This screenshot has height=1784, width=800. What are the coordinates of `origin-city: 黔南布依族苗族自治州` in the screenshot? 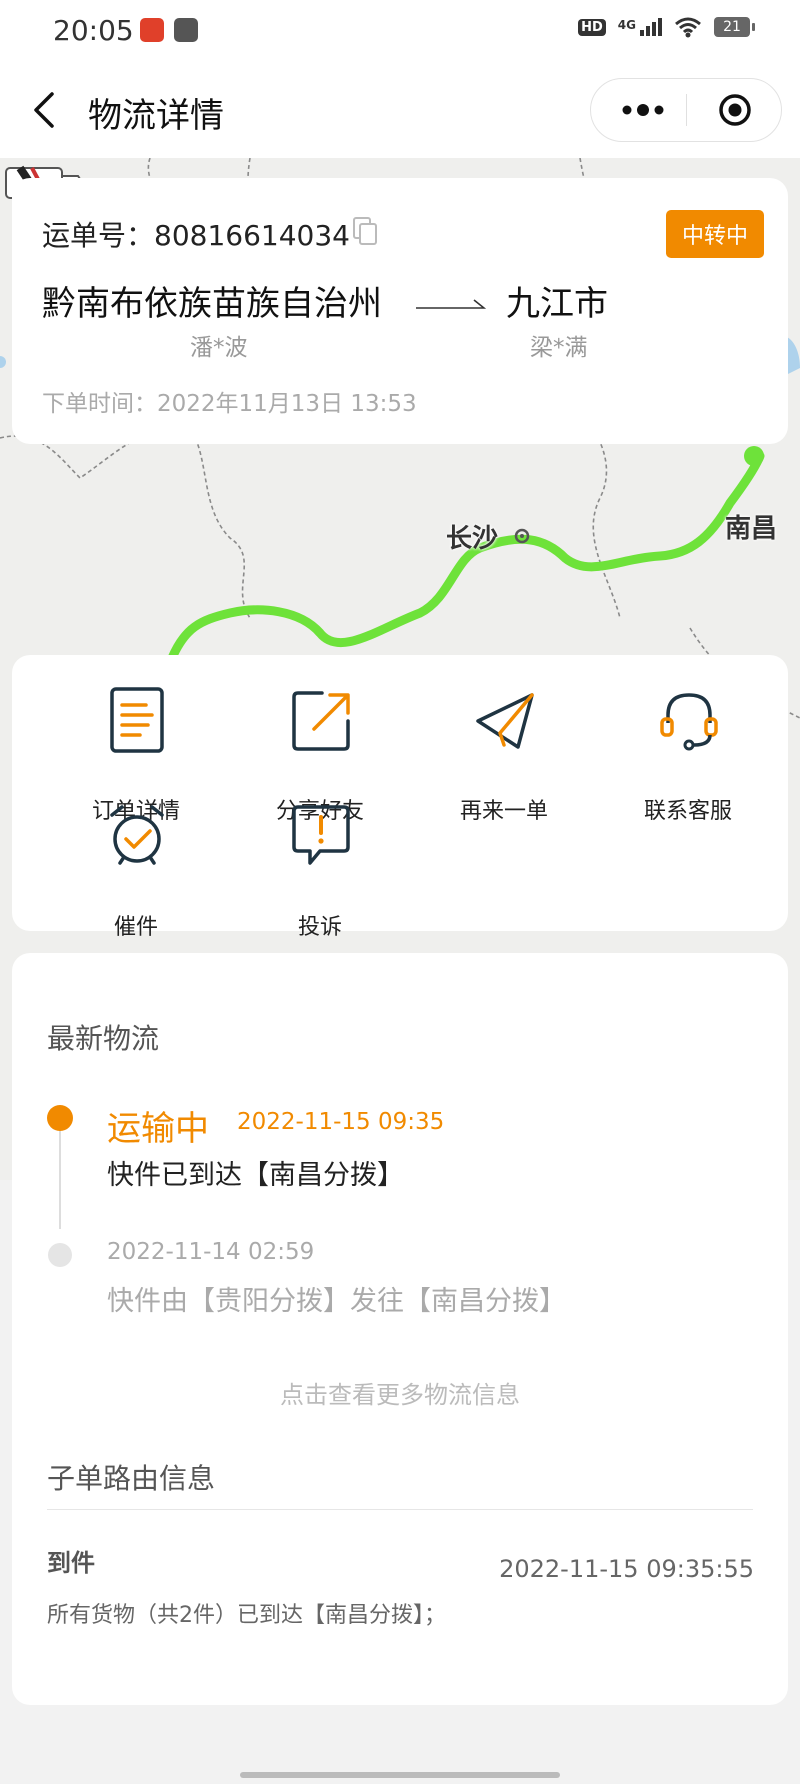 It's located at (212, 304).